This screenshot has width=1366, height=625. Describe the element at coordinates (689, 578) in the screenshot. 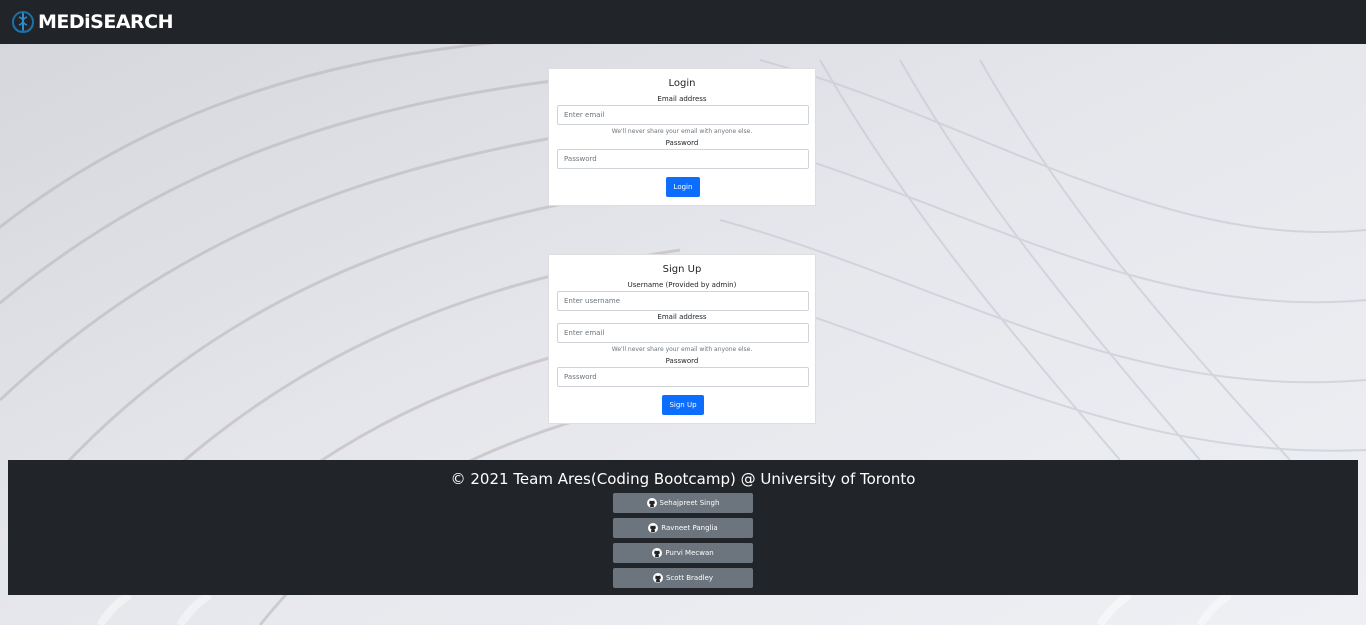

I see `contributor-name: Scott Bradley` at that location.